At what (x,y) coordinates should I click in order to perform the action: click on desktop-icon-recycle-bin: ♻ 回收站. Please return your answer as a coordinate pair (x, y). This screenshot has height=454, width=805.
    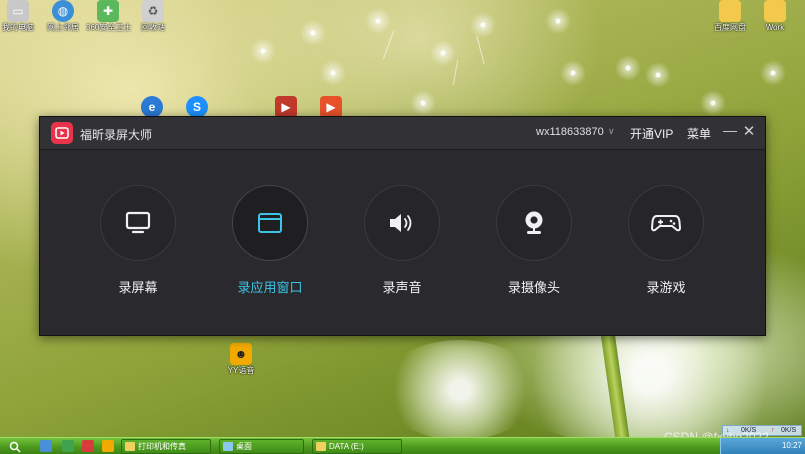
    Looking at the image, I should click on (153, 16).